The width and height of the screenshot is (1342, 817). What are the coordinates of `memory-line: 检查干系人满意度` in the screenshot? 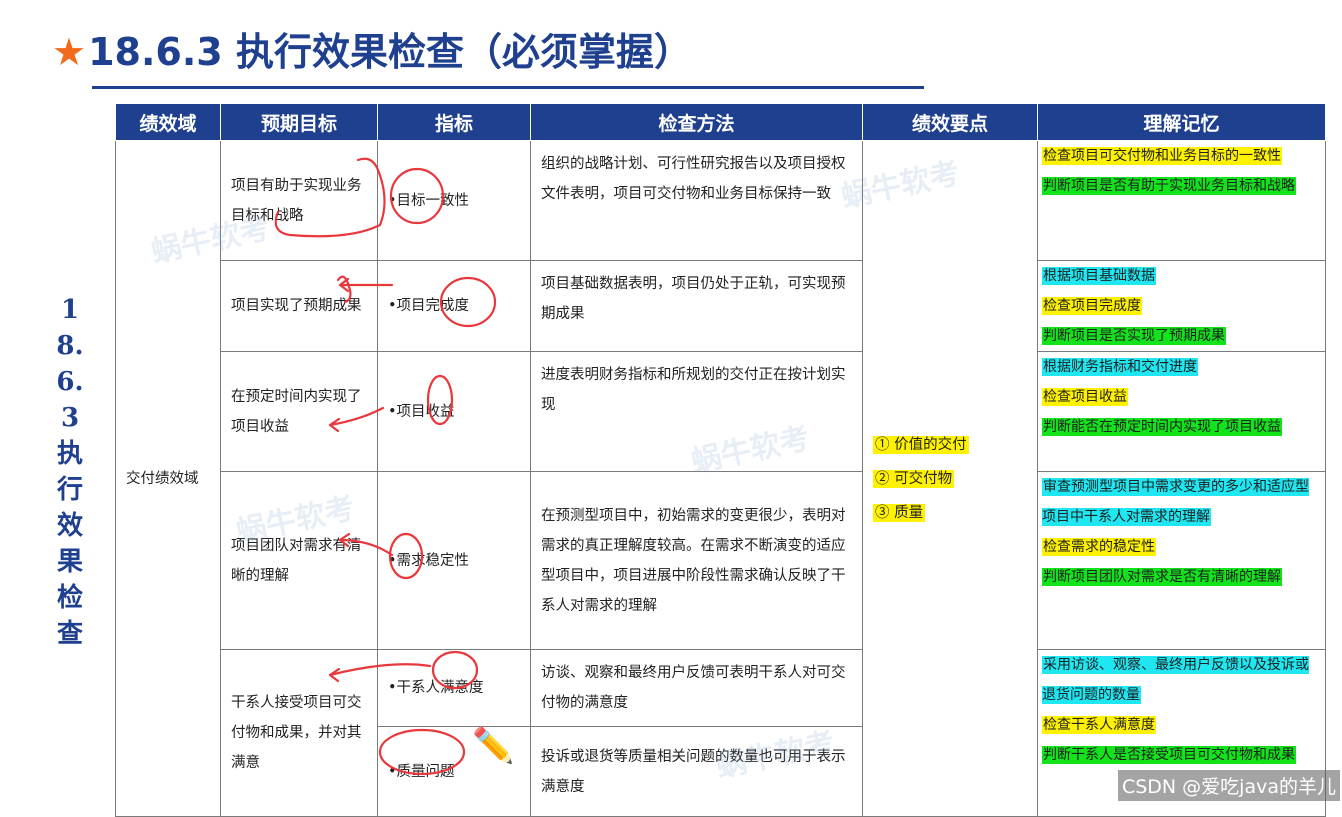 It's located at (1099, 725).